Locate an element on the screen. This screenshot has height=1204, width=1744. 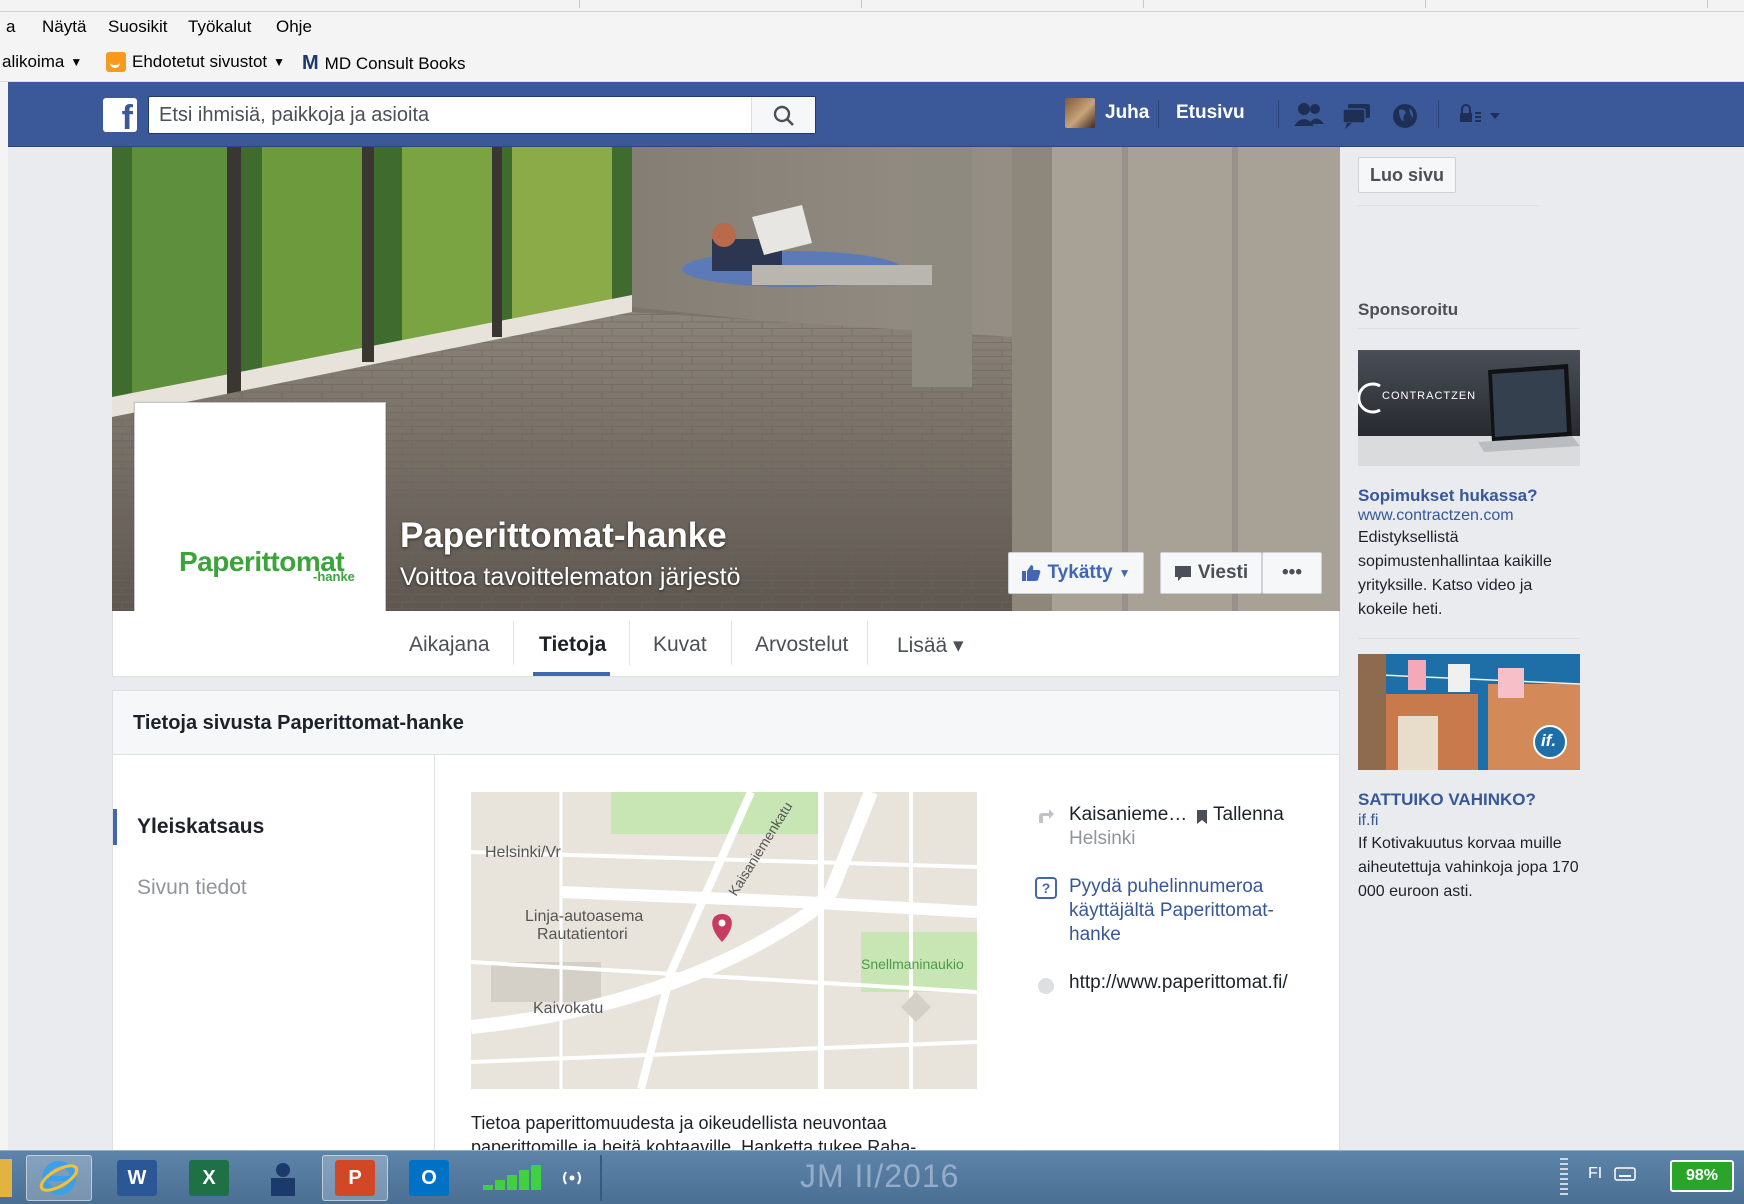
user-name: Juha is located at coordinates (1127, 112).